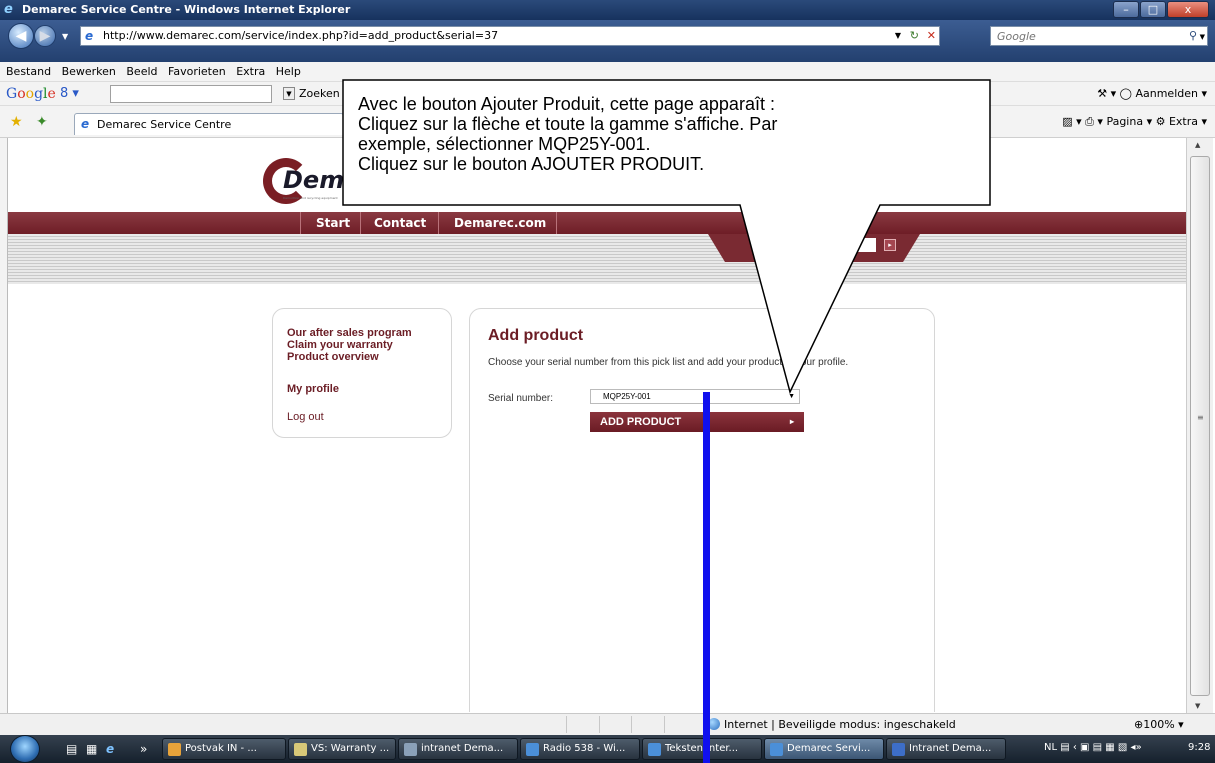 This screenshot has width=1215, height=763. What do you see at coordinates (521, 398) in the screenshot?
I see `serial-number-label: Serial number:` at bounding box center [521, 398].